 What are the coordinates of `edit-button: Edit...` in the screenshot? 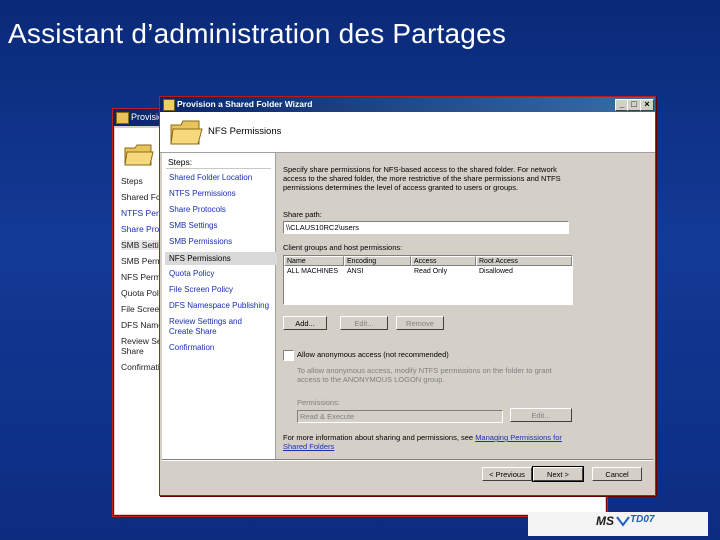 It's located at (364, 323).